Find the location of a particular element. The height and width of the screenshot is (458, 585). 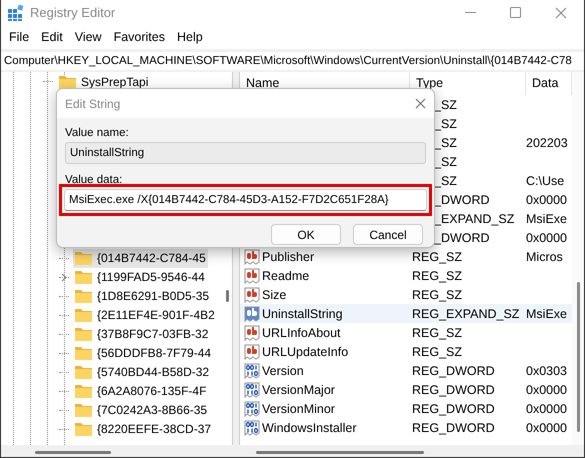

value-row: Size REG_SZ is located at coordinates (406, 294).